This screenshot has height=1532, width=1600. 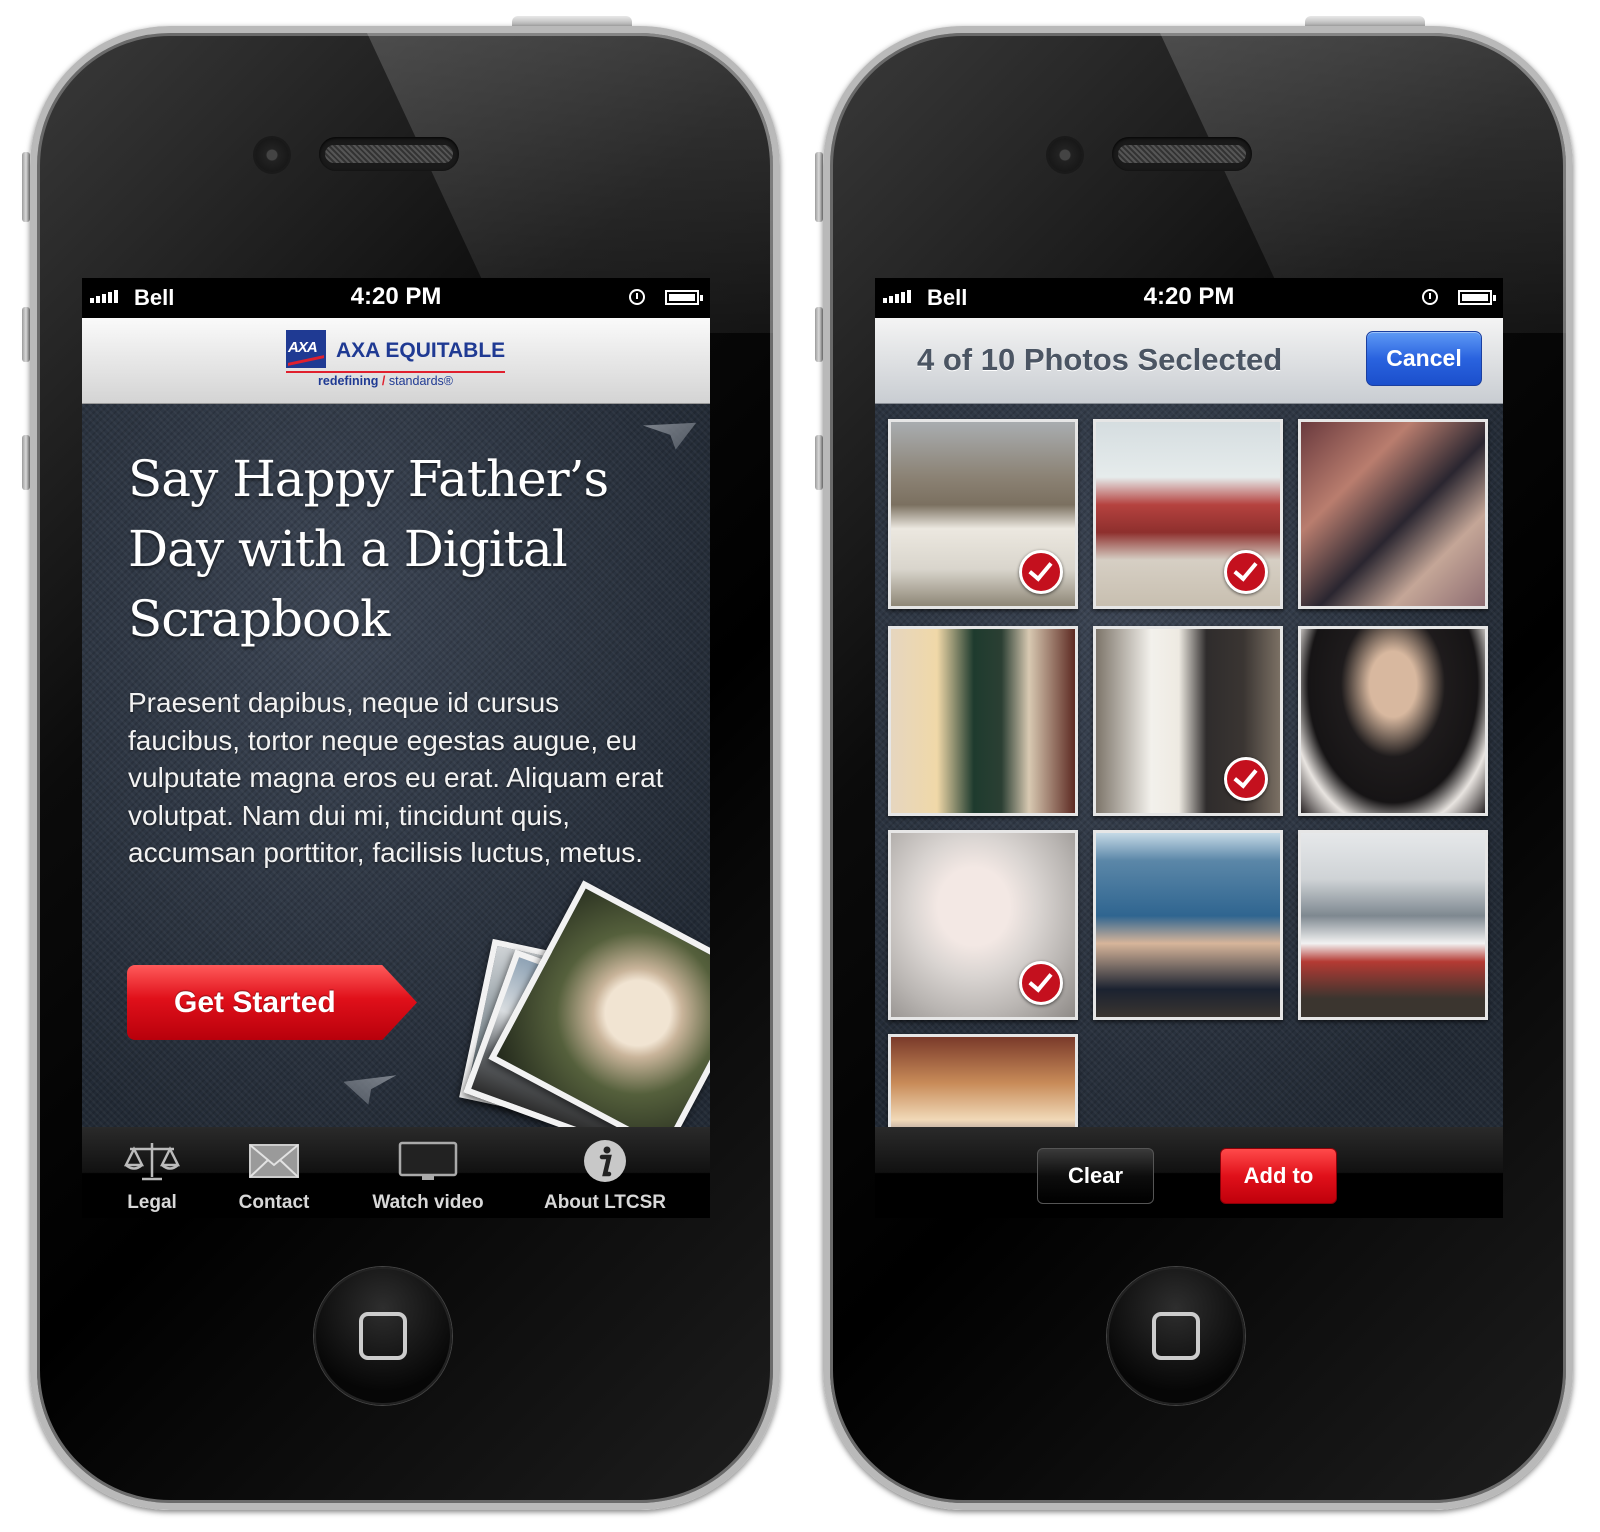 I want to click on info-icon, so click(x=605, y=1161).